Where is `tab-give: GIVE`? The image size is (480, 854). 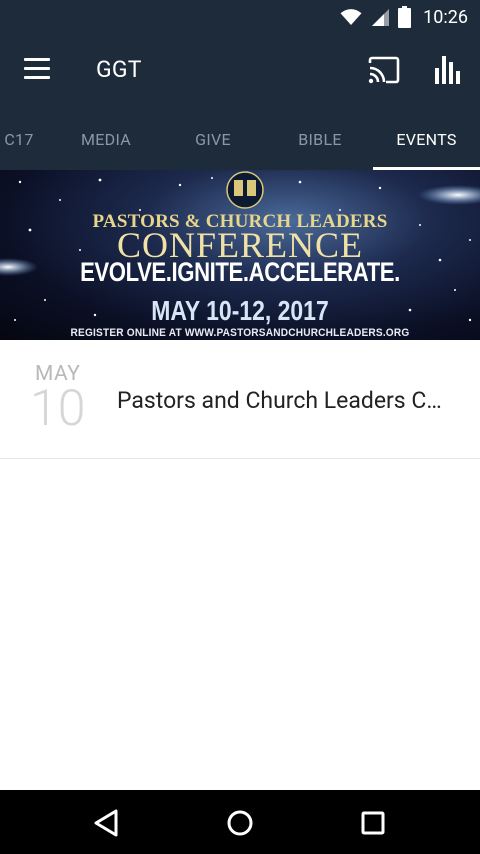 tab-give: GIVE is located at coordinates (213, 139).